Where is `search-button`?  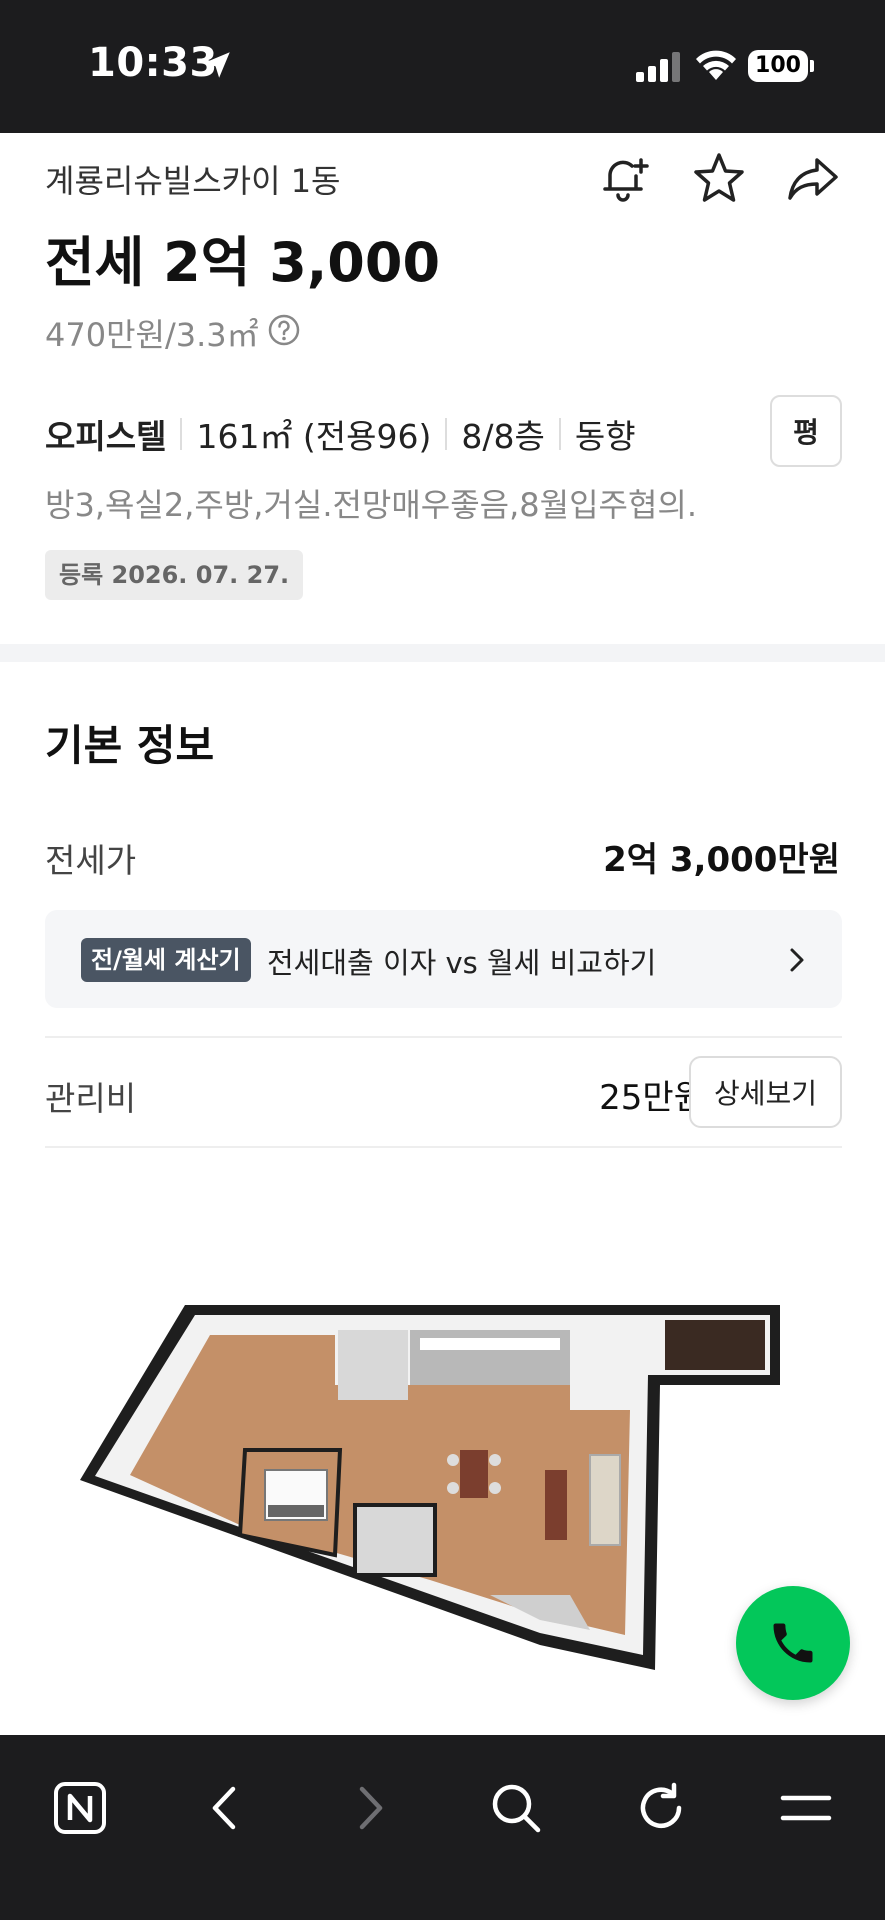 search-button is located at coordinates (516, 1808).